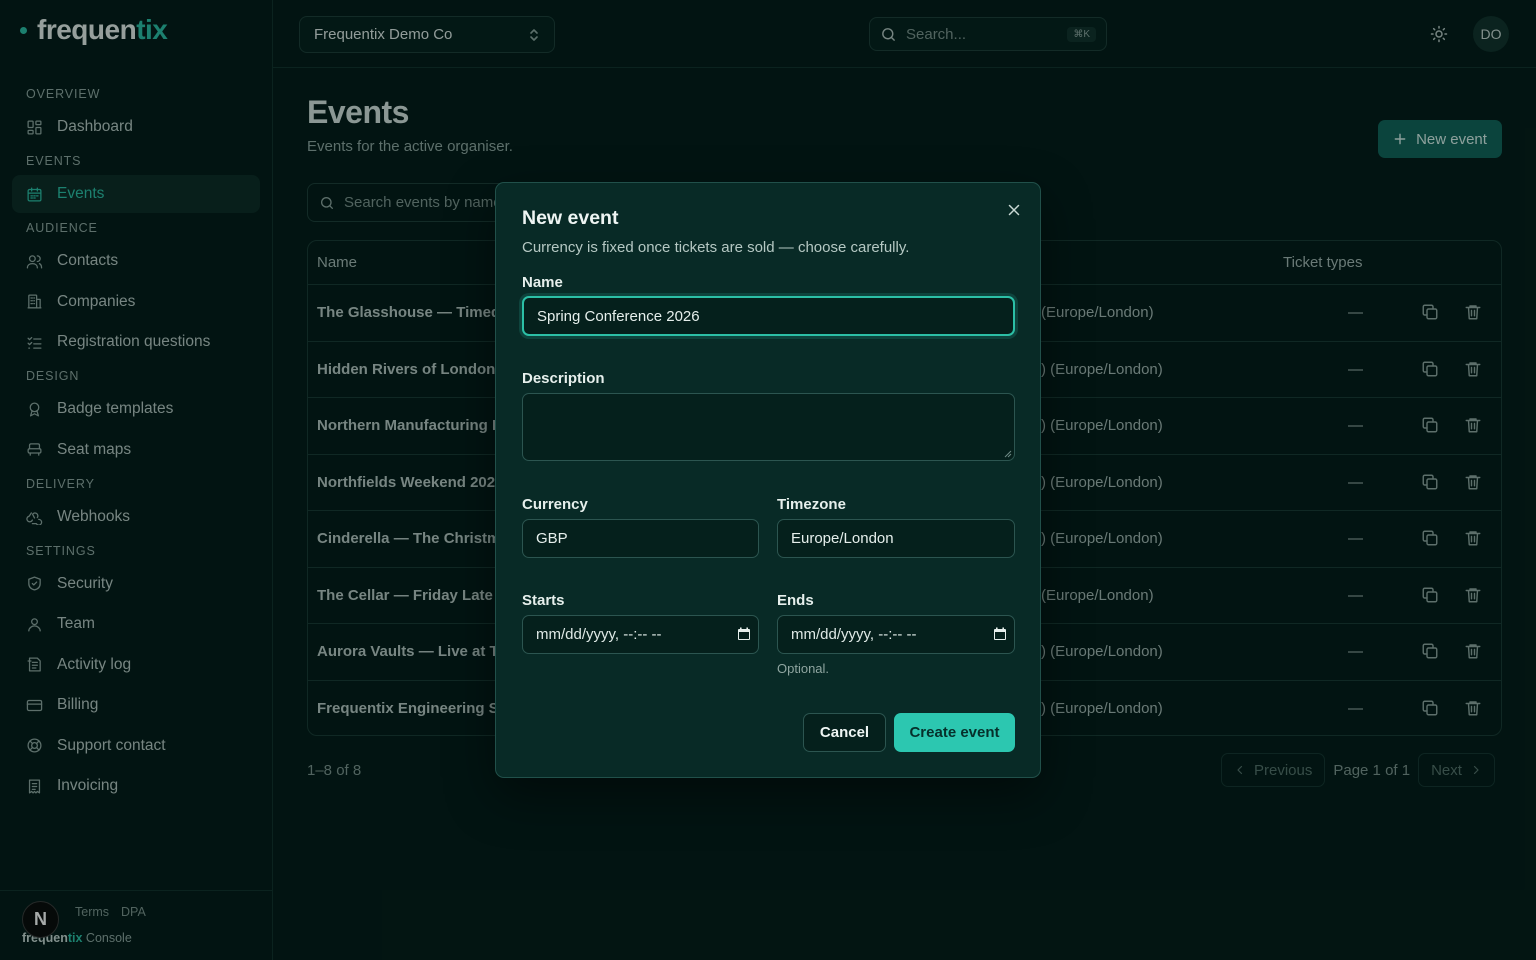  I want to click on starts-value: mm/dd/yyyy, --:-- --, so click(599, 634).